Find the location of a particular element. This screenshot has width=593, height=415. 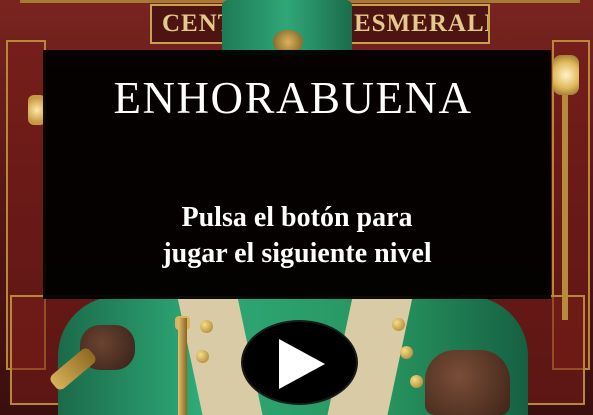

brass-pole is located at coordinates (182, 366).